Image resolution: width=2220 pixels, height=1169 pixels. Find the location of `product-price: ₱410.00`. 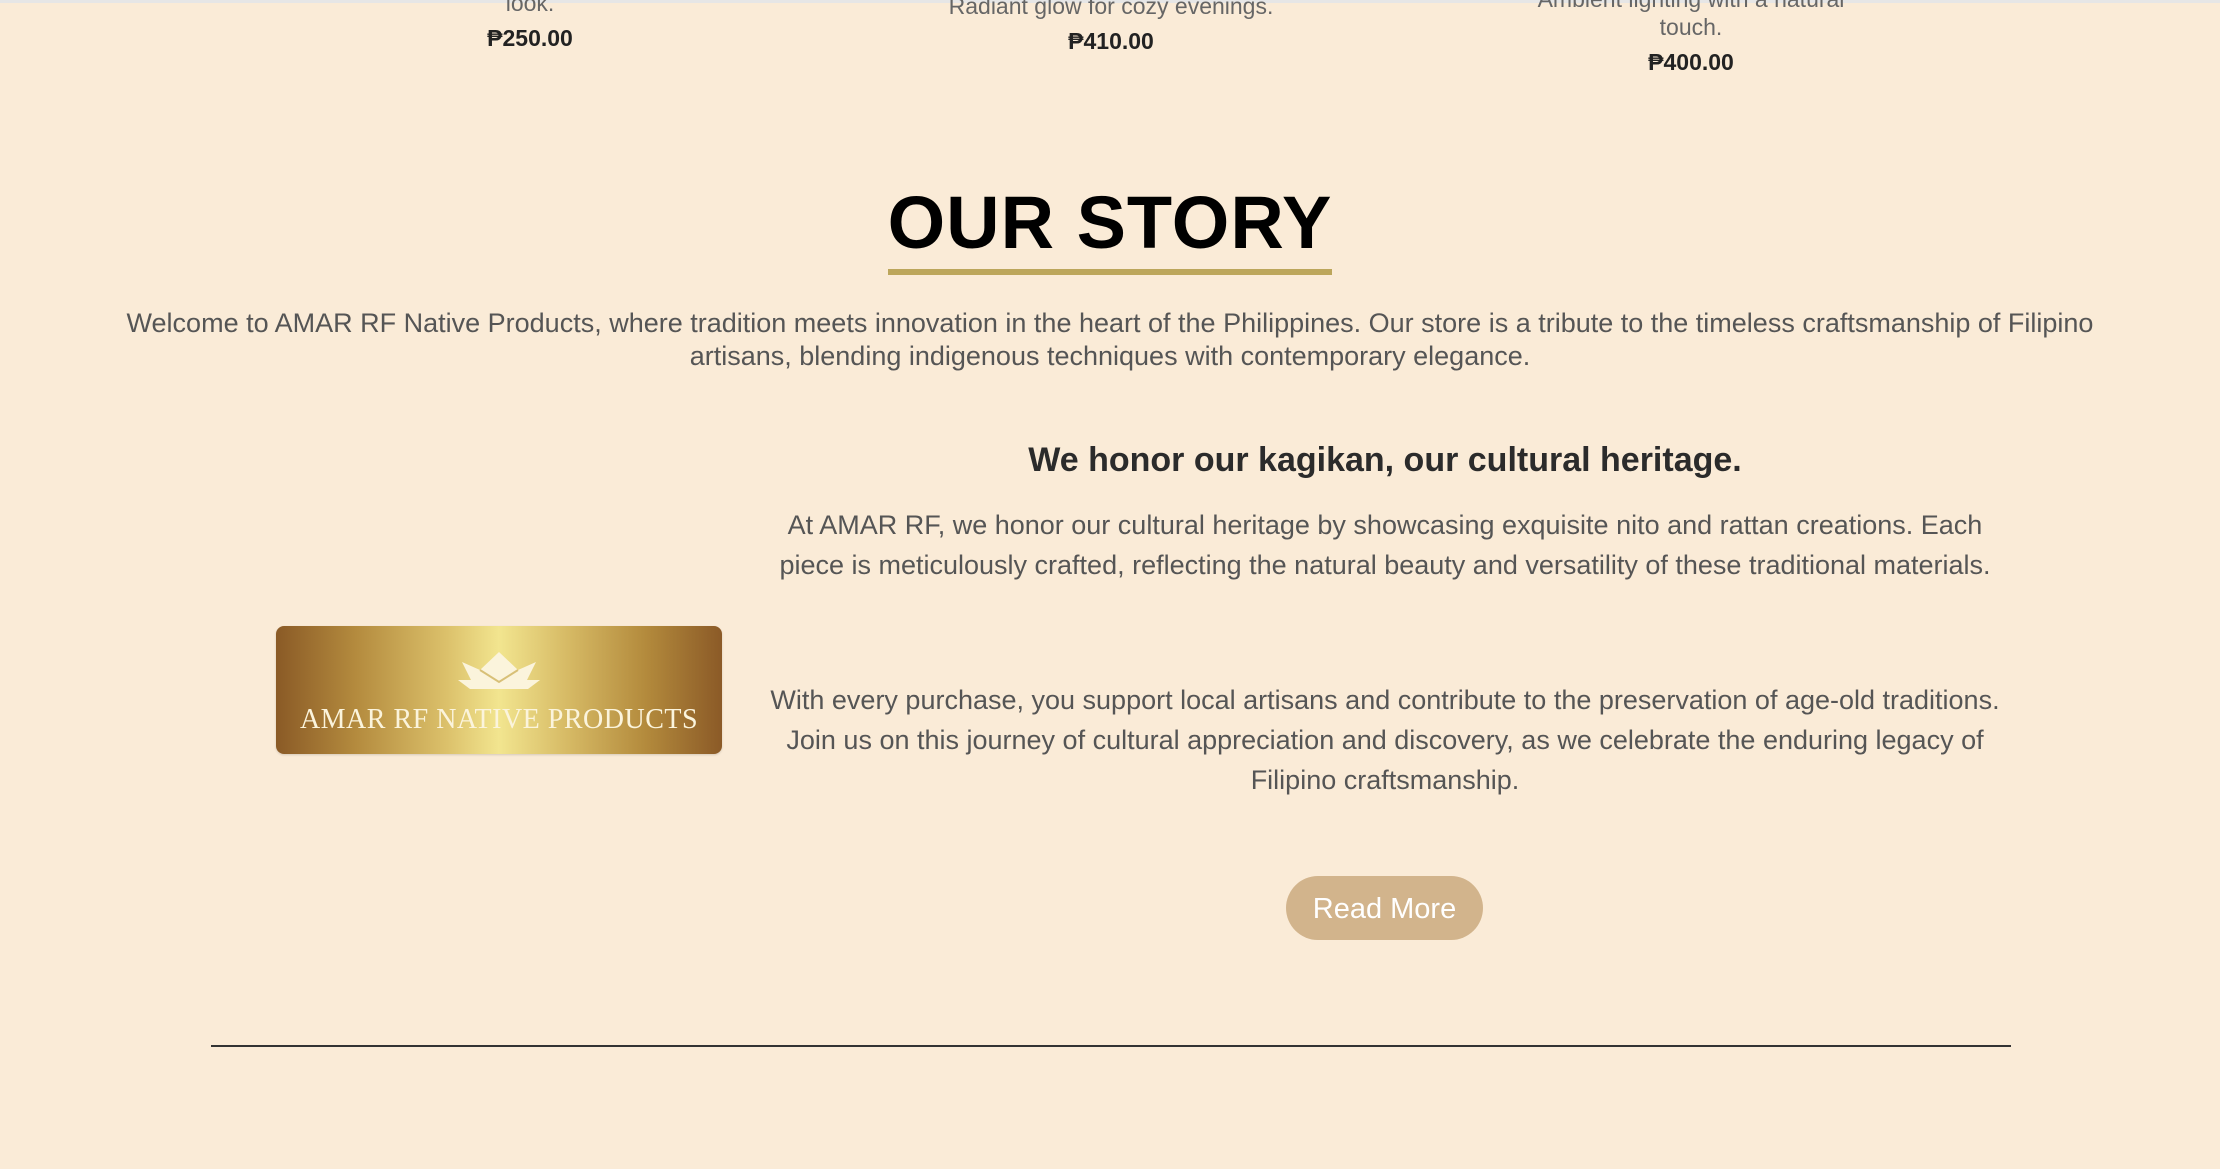

product-price: ₱410.00 is located at coordinates (1111, 41).